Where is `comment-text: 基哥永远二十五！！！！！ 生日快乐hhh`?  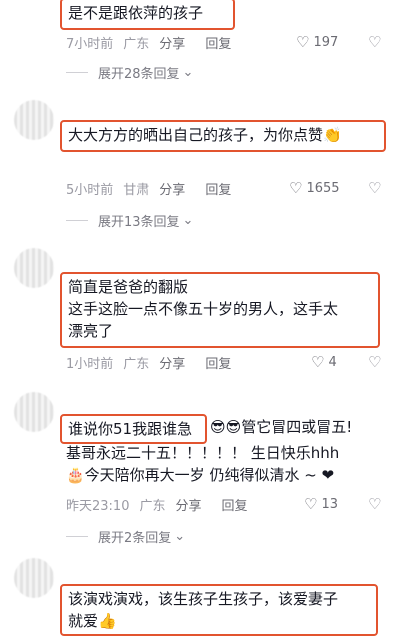 comment-text: 基哥永远二十五！！！！！ 生日快乐hhh is located at coordinates (203, 453).